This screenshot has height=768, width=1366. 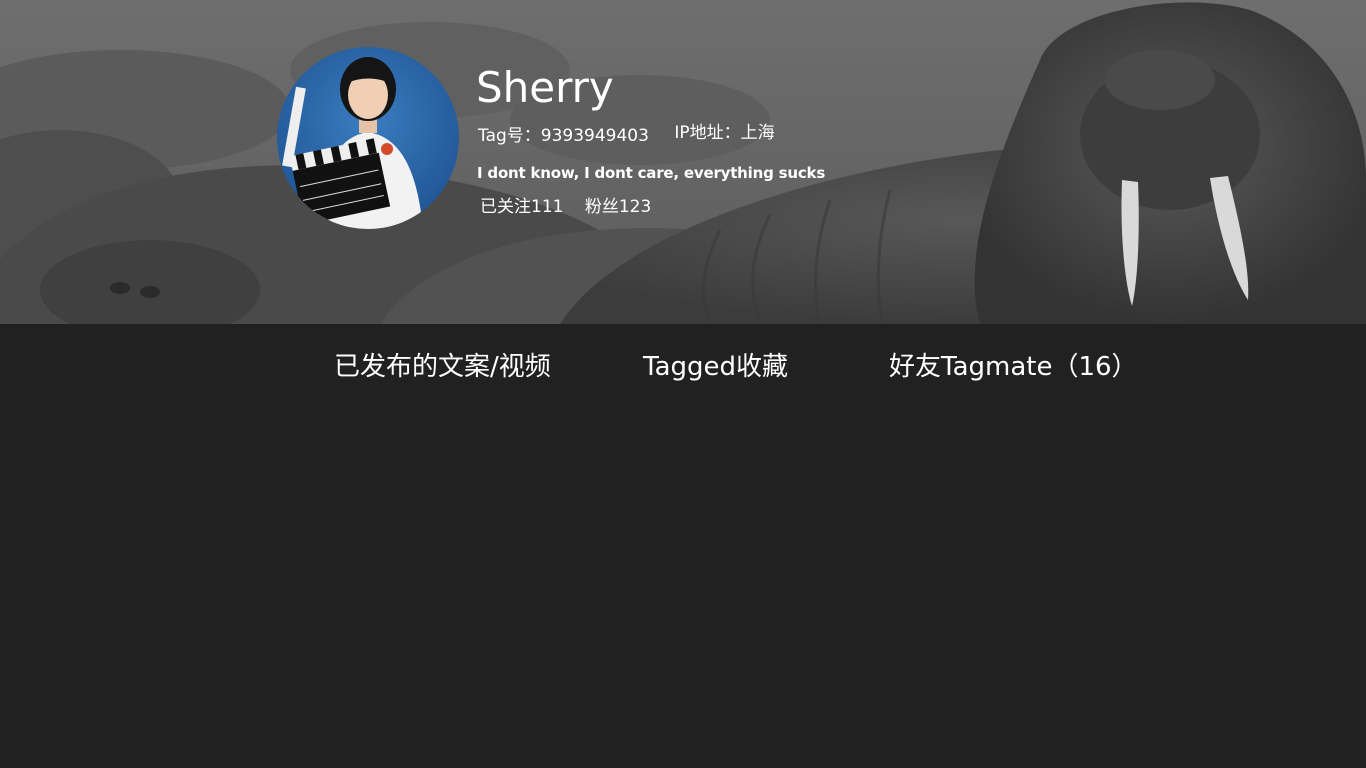 What do you see at coordinates (509, 136) in the screenshot?
I see `tag-id-label: Tag号：` at bounding box center [509, 136].